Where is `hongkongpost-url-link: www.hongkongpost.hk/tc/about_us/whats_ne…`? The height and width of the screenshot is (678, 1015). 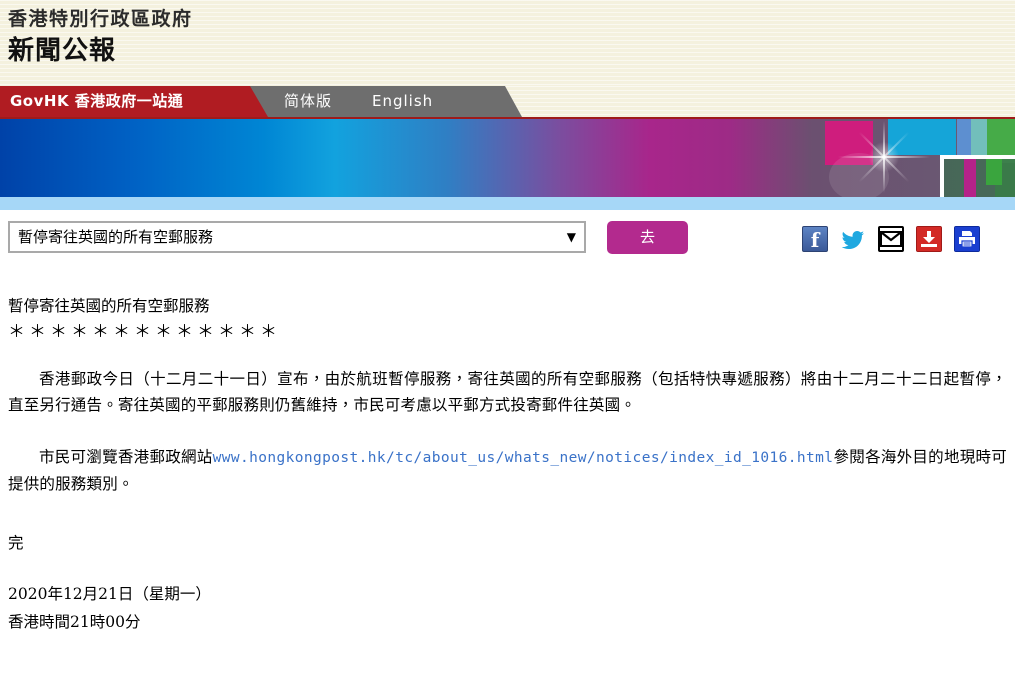
hongkongpost-url-link: www.hongkongpost.hk/tc/about_us/whats_ne… is located at coordinates (523, 458).